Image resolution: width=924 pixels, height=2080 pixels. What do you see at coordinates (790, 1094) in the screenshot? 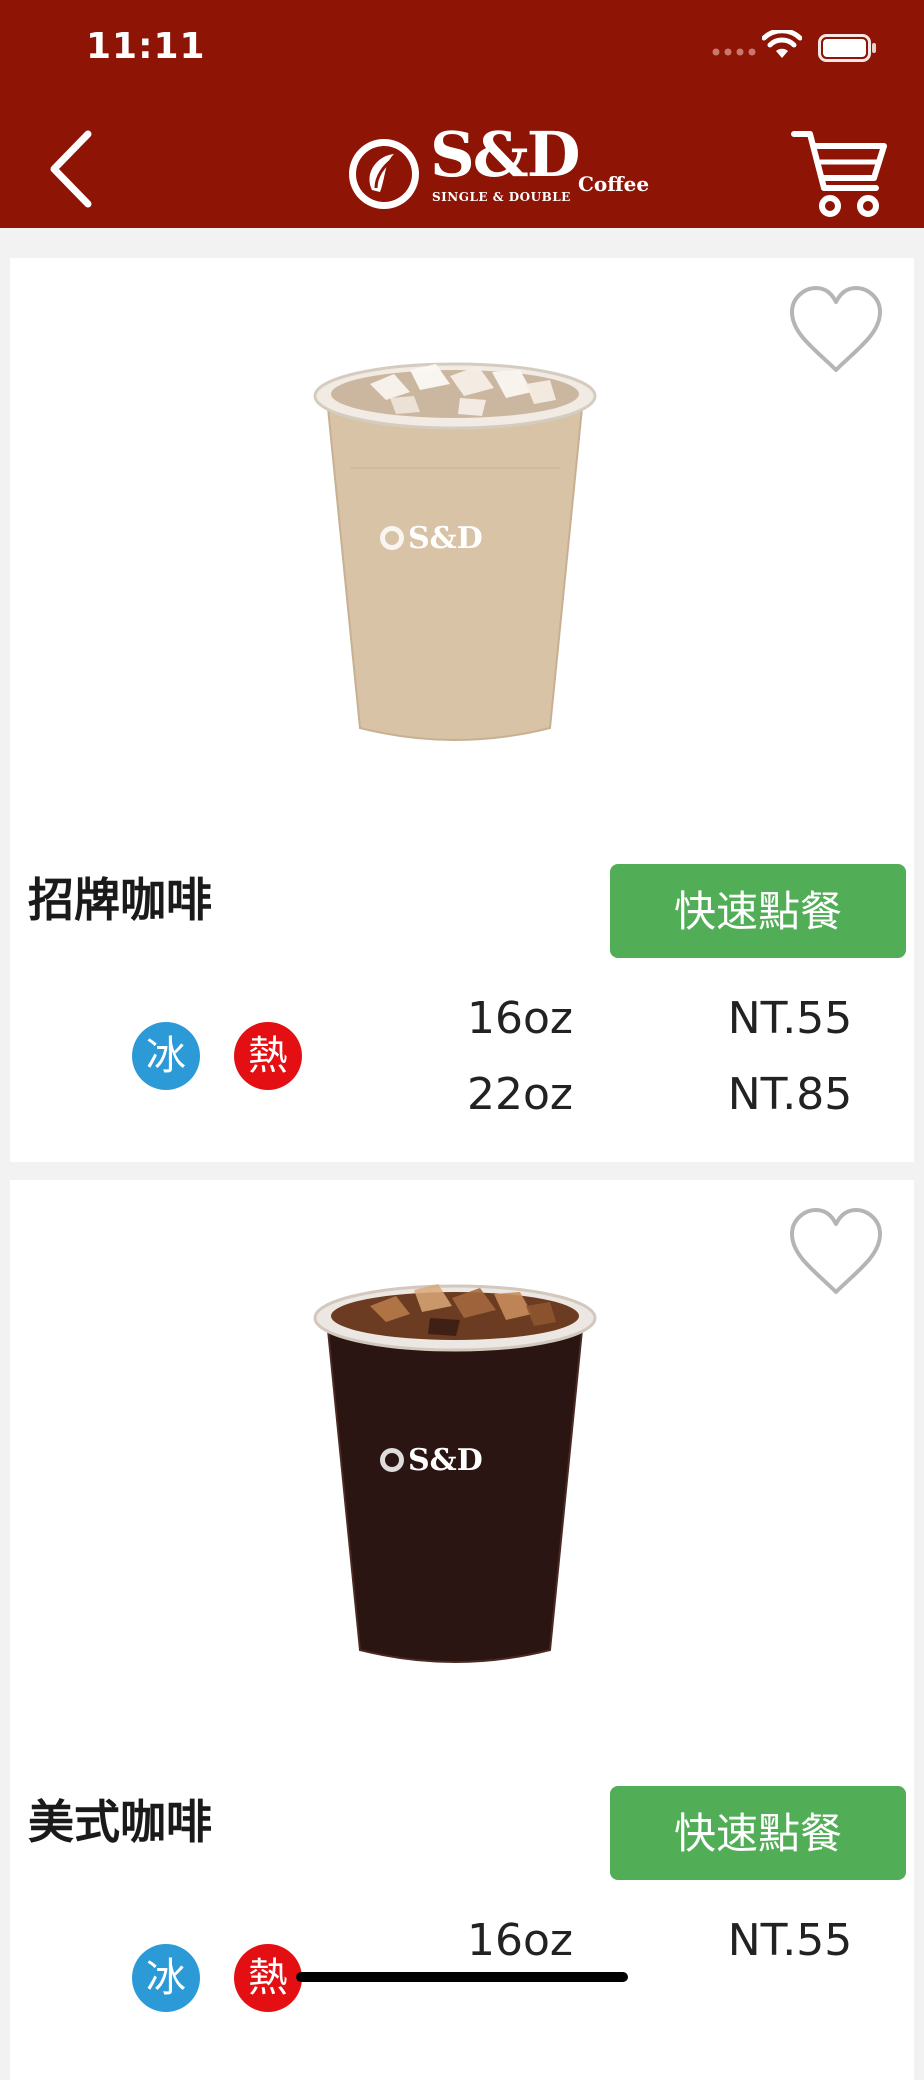
I see `price-label: NT.85` at bounding box center [790, 1094].